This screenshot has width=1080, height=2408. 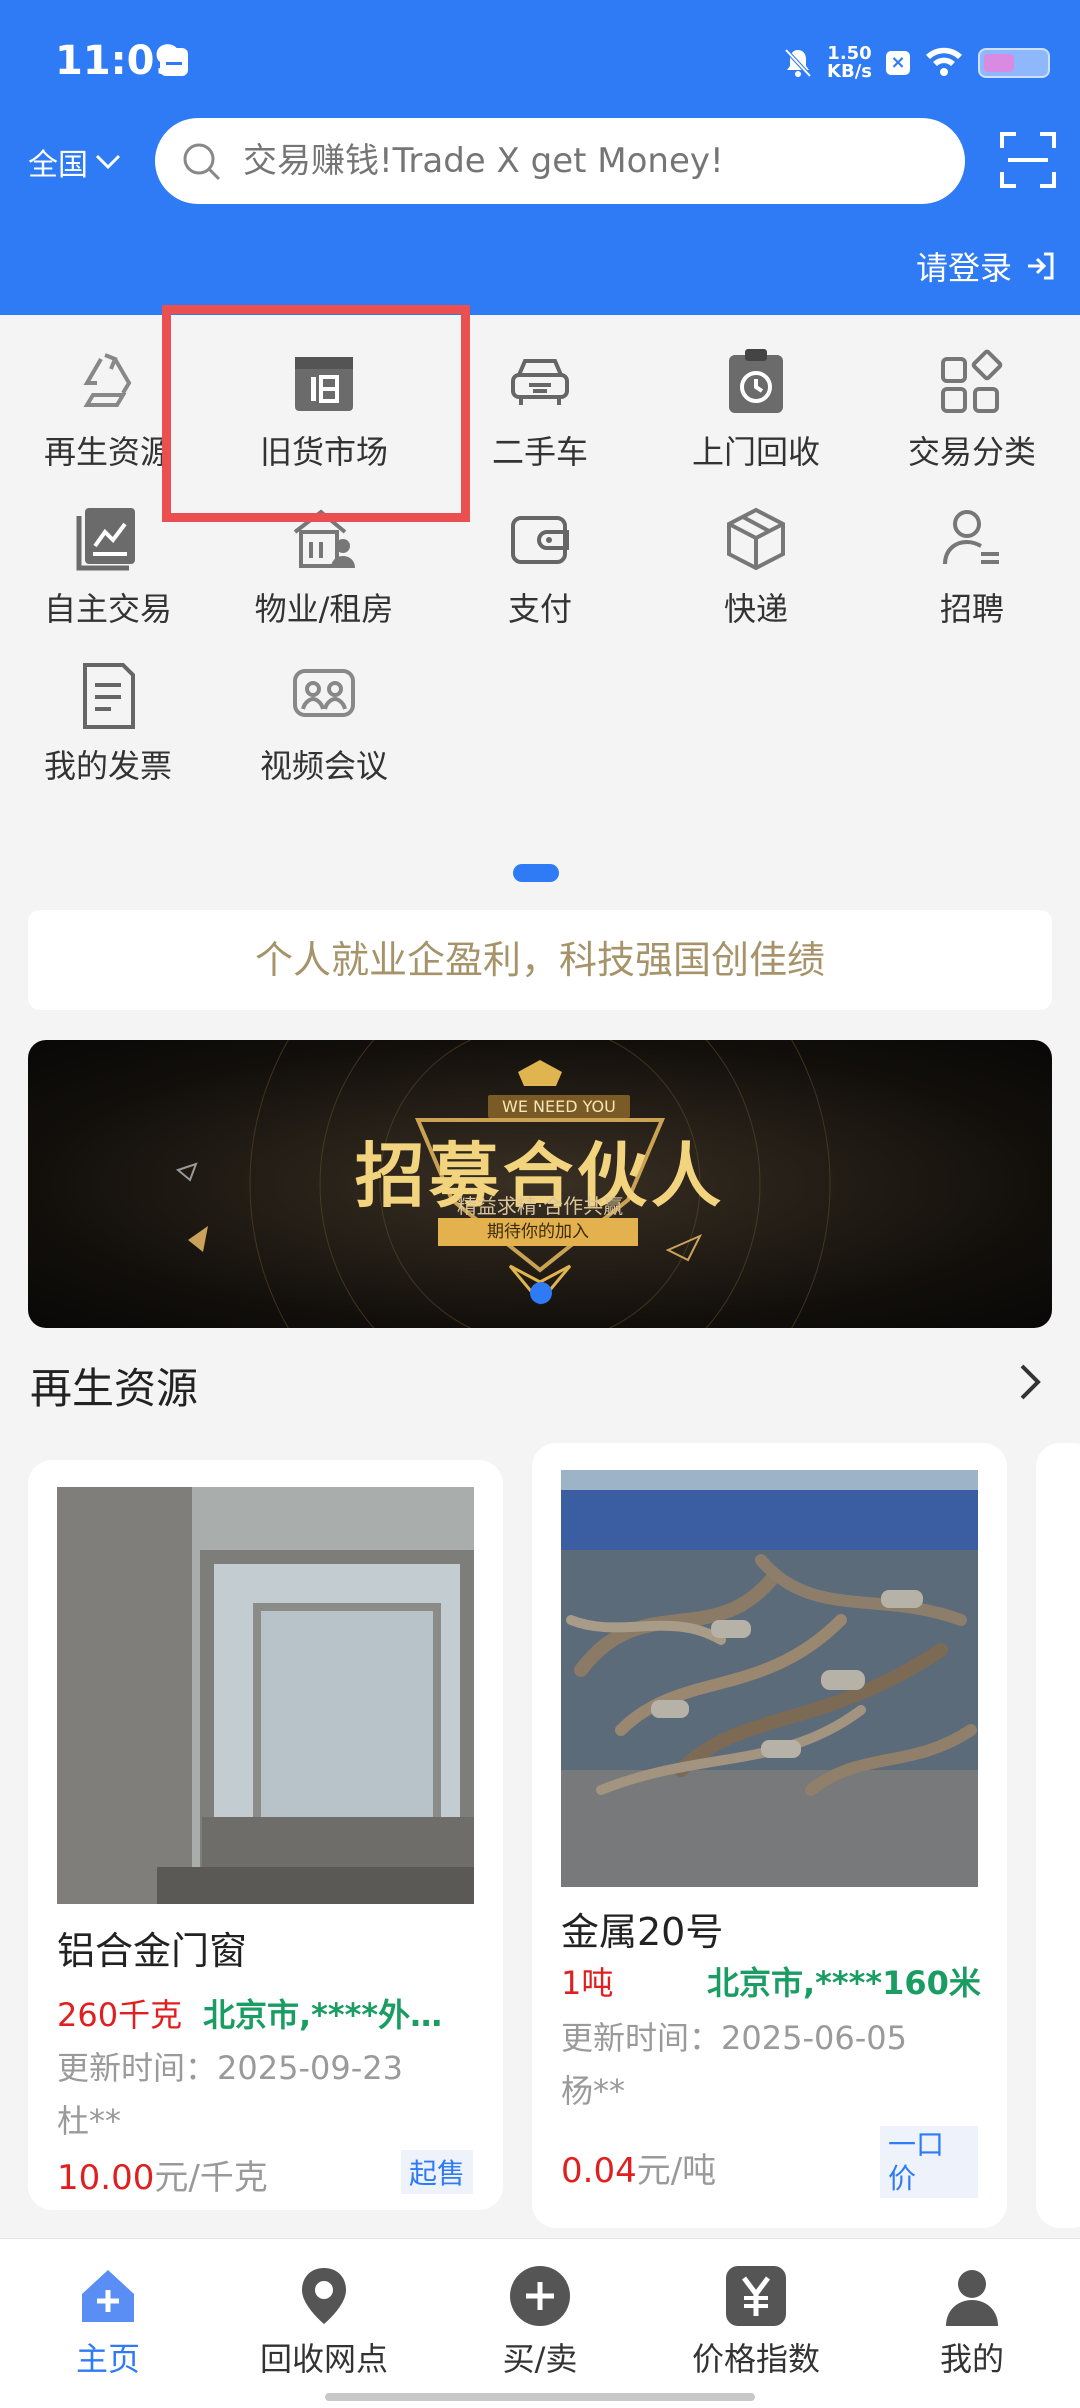 I want to click on login-arrow-icon, so click(x=1041, y=266).